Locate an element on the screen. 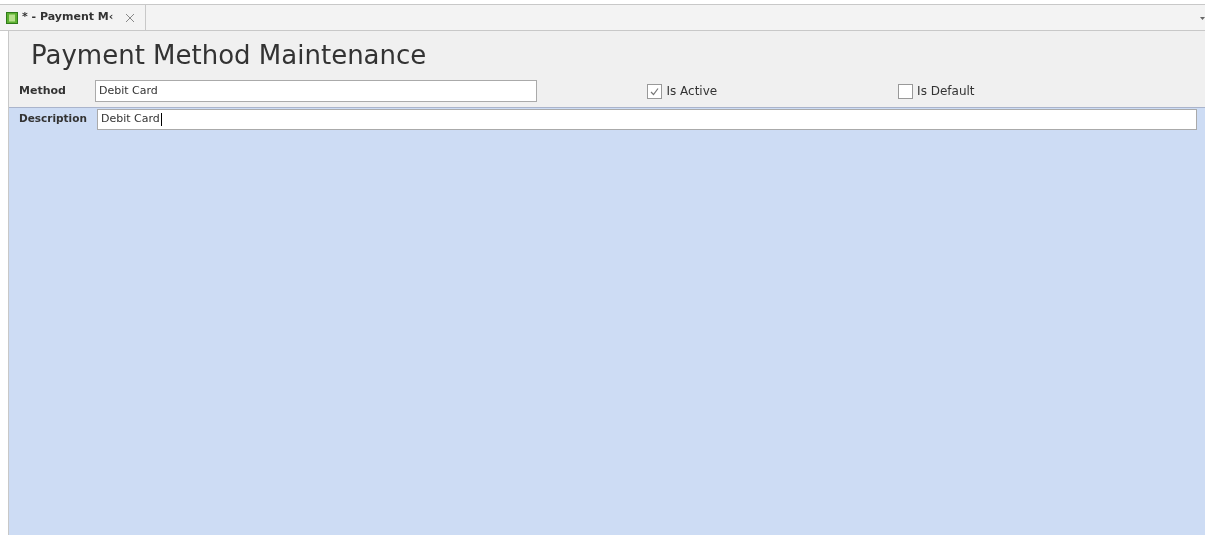 This screenshot has width=1205, height=535. field-label: Method is located at coordinates (42, 90).